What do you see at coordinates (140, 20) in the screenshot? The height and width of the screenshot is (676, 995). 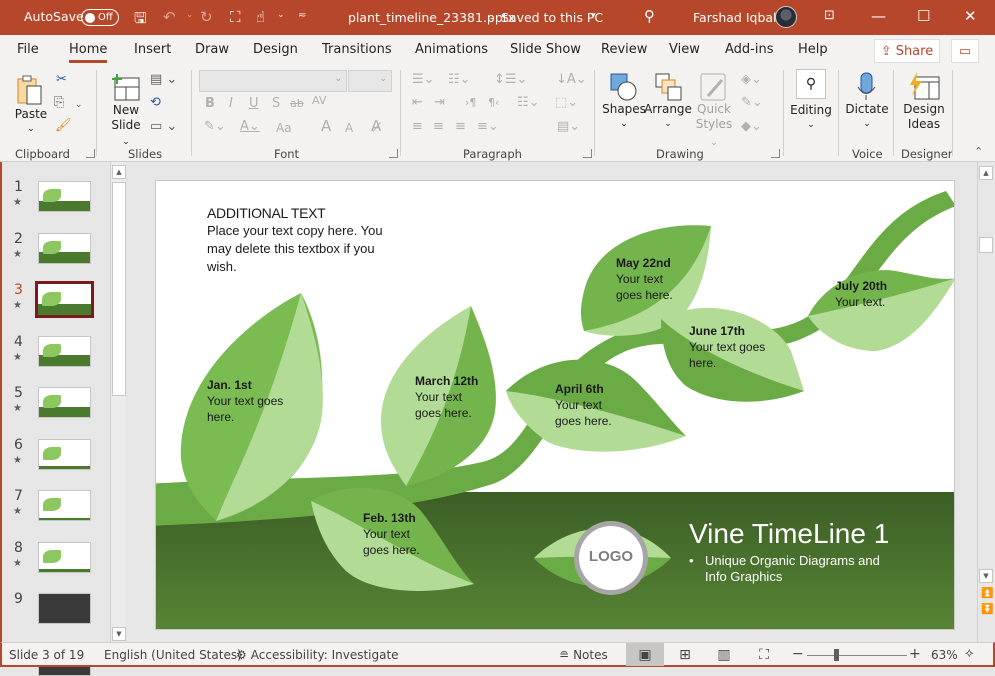 I see `save-icon: 🖫` at bounding box center [140, 20].